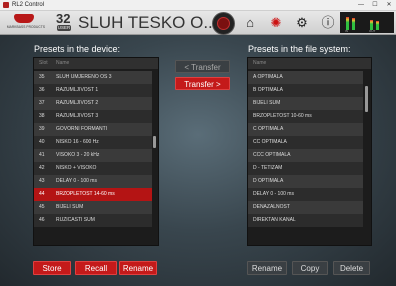 The width and height of the screenshot is (396, 286). Describe the element at coordinates (77, 90) in the screenshot. I see `preset-name: RAZUMLJIVOST 1` at that location.